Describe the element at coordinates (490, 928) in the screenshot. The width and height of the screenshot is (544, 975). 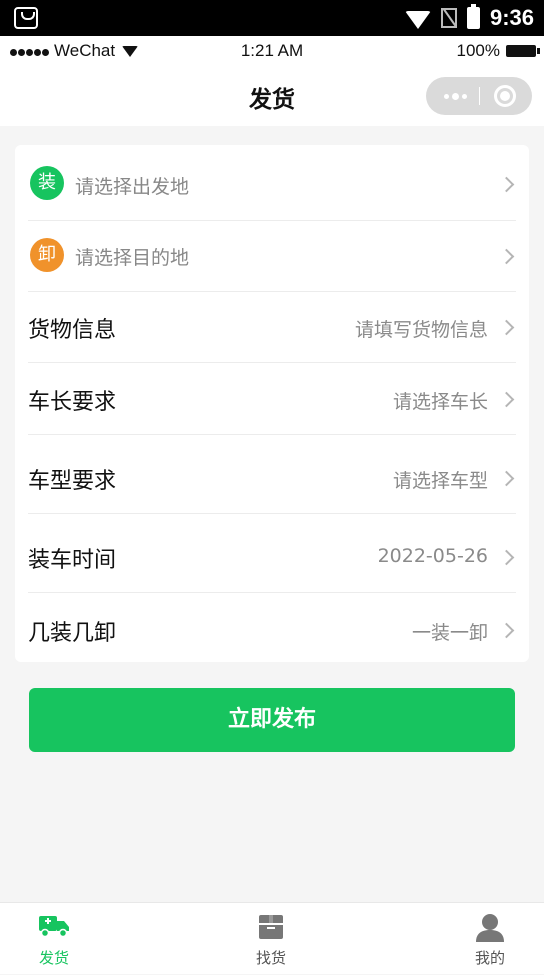
I see `user-icon` at that location.